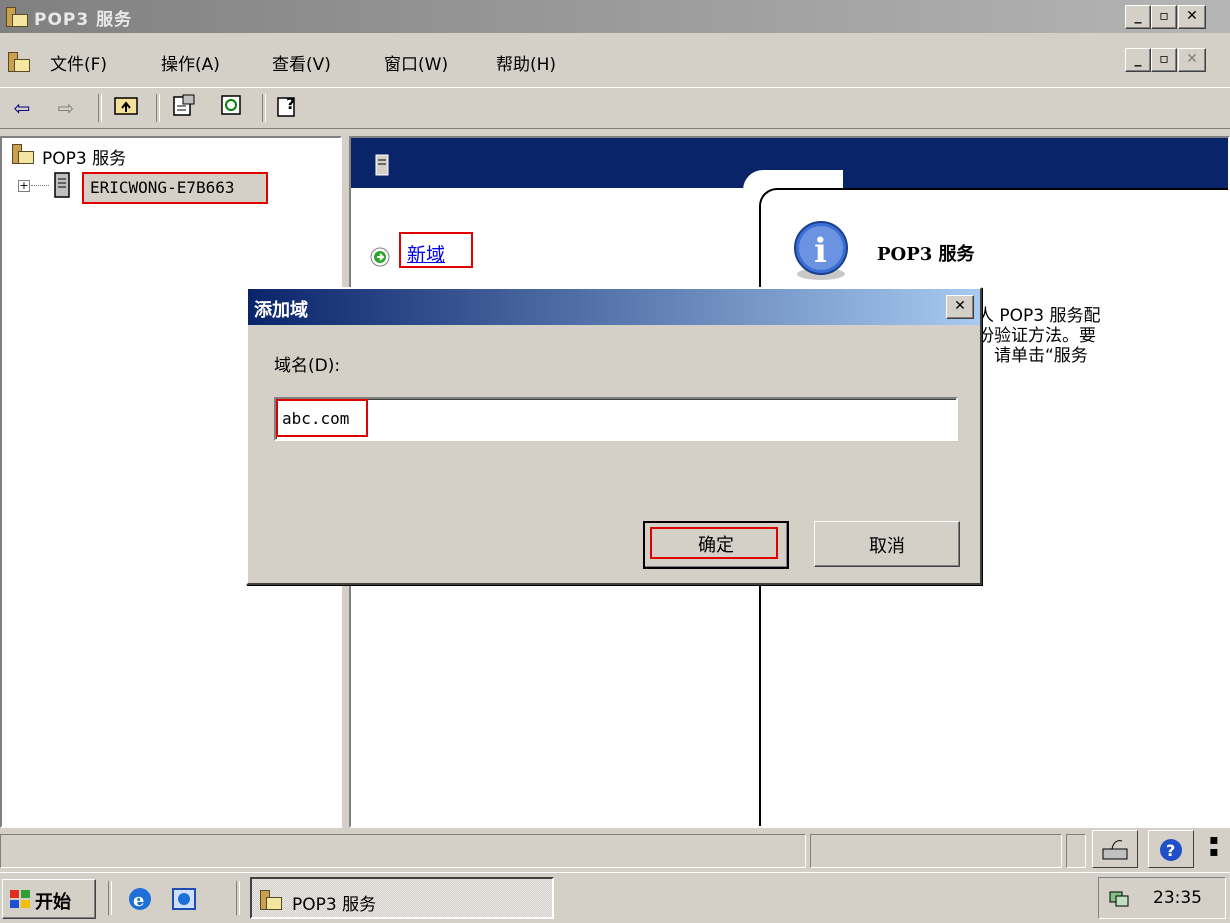 The height and width of the screenshot is (923, 1230). I want to click on info-icon: i, so click(821, 250).